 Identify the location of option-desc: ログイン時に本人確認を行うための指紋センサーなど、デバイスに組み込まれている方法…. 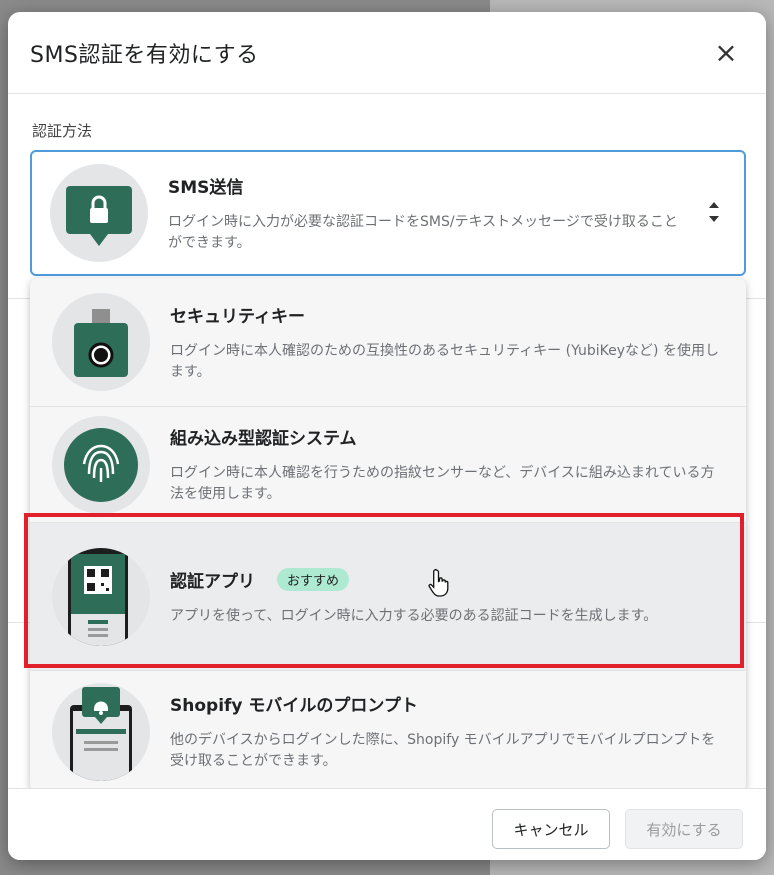
(442, 483).